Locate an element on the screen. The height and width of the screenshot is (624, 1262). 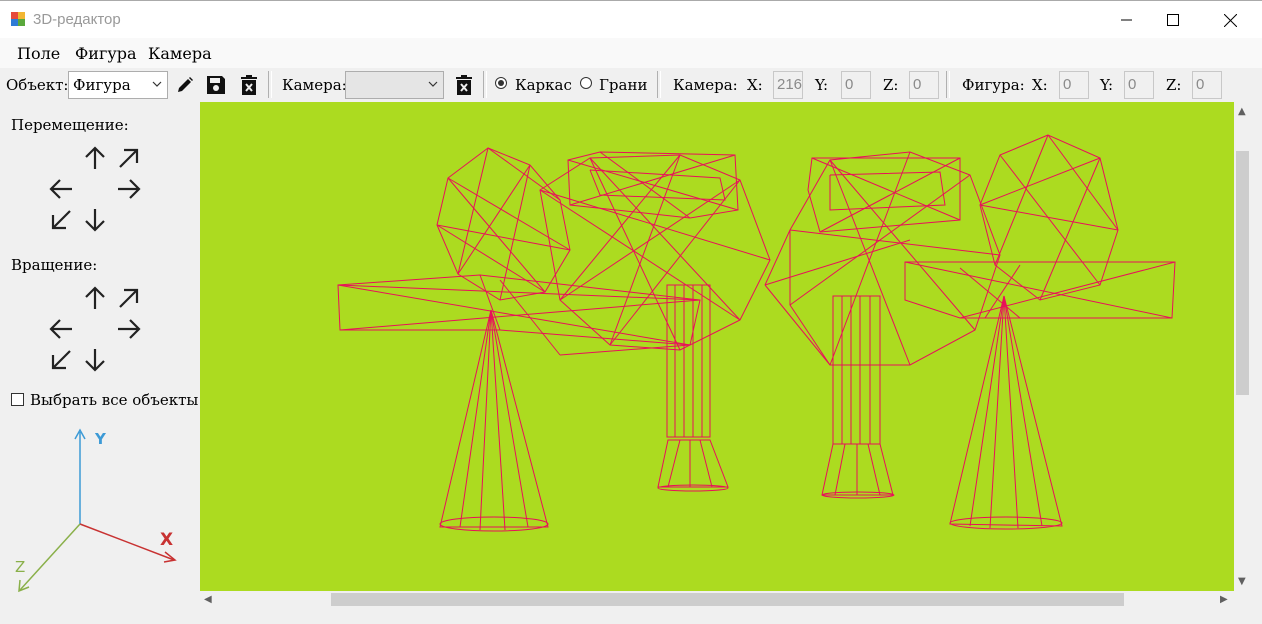
rotate-up-button is located at coordinates (95, 298).